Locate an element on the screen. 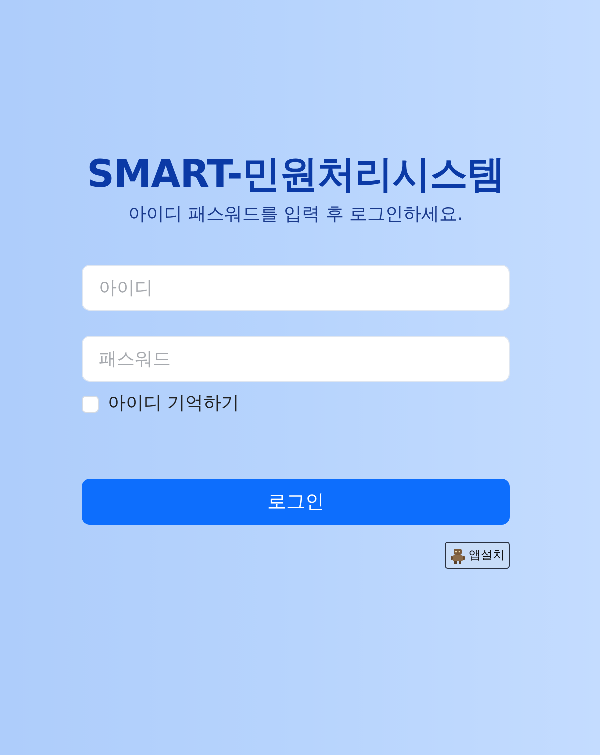  login-instruction: 아이디 패스워드를 입력 후 로그인하세요. is located at coordinates (296, 215).